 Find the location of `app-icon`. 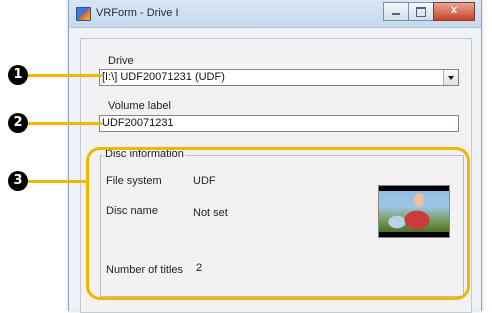

app-icon is located at coordinates (83, 14).